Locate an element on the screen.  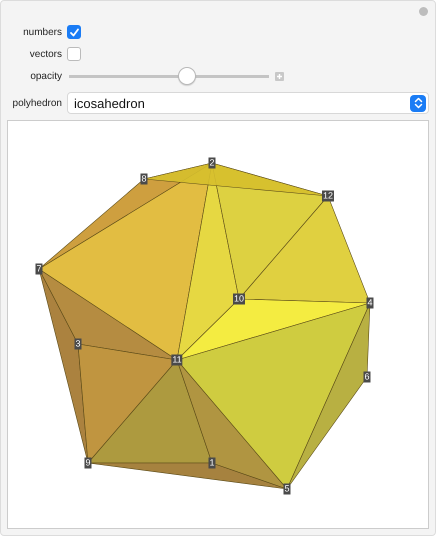
vertex-label: 3 is located at coordinates (78, 344).